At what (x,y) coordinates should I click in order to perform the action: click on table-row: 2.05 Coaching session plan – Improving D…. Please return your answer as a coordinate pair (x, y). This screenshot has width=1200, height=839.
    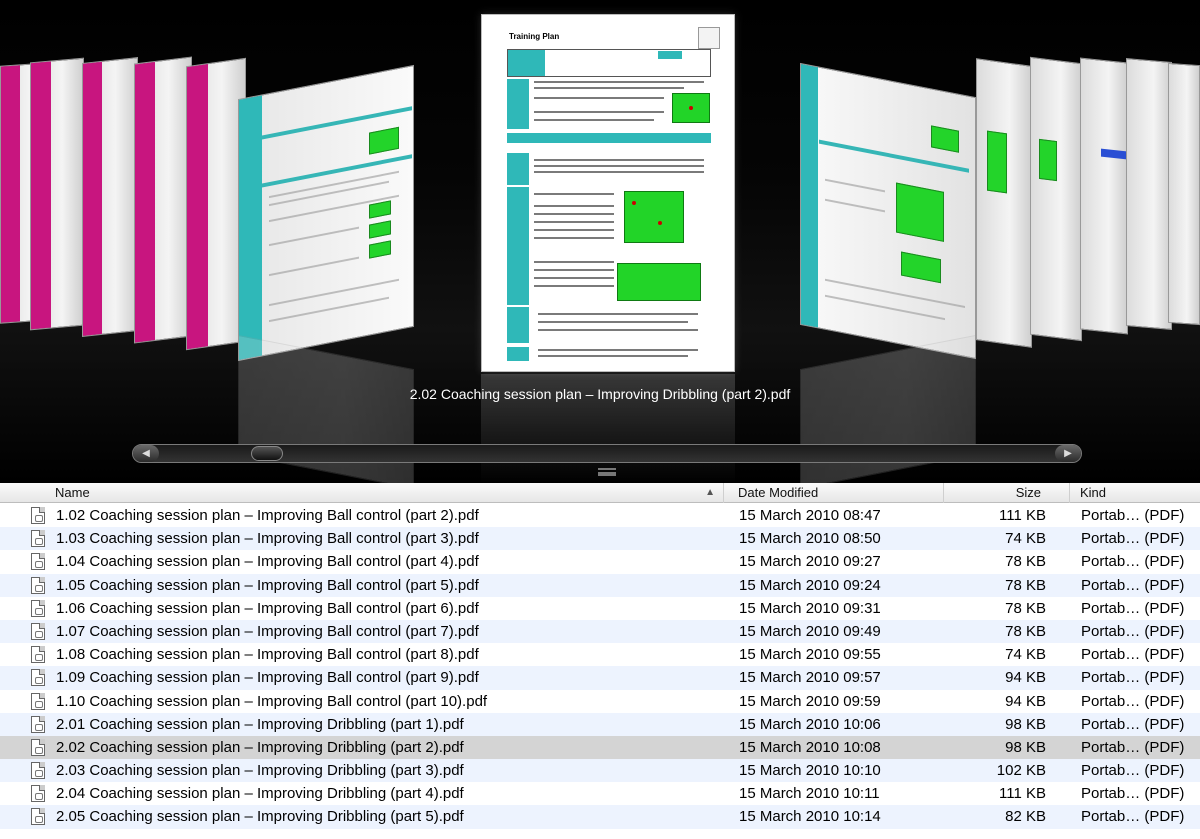
    Looking at the image, I should click on (600, 817).